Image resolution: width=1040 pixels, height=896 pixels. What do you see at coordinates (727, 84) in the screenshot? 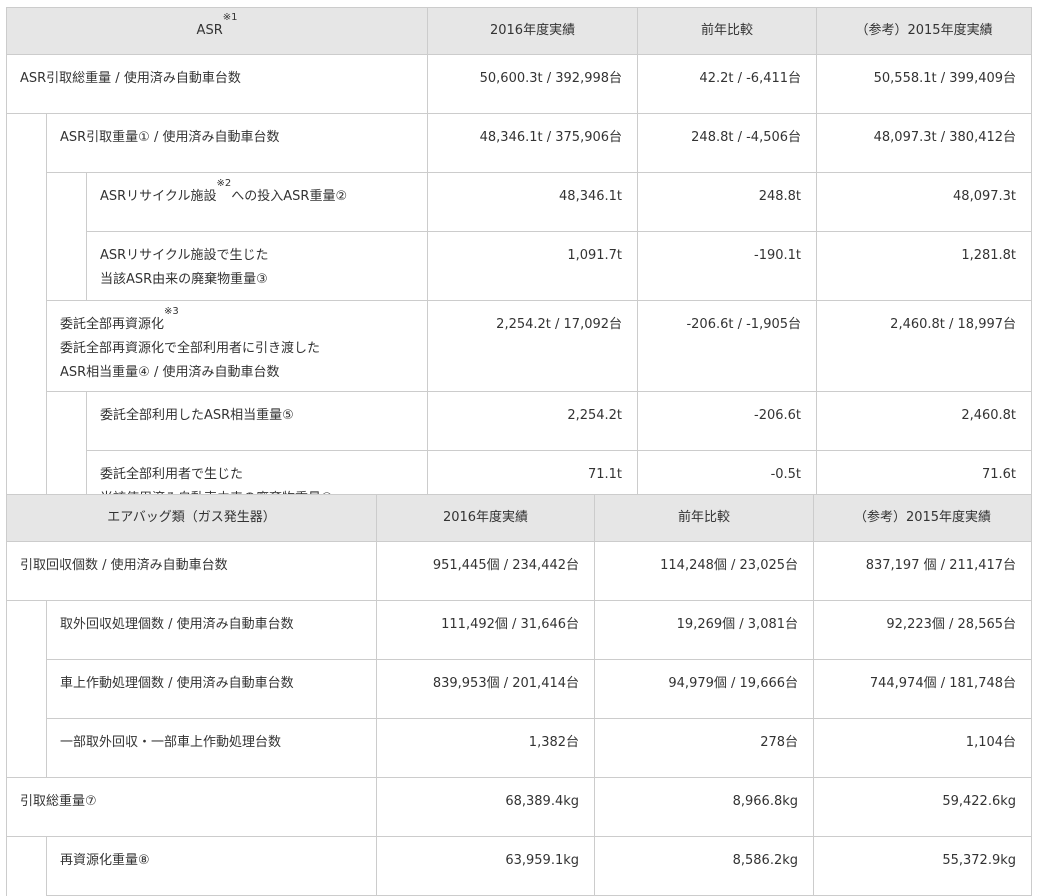
I see `cell-compare: 42.2t / -6,411台` at bounding box center [727, 84].